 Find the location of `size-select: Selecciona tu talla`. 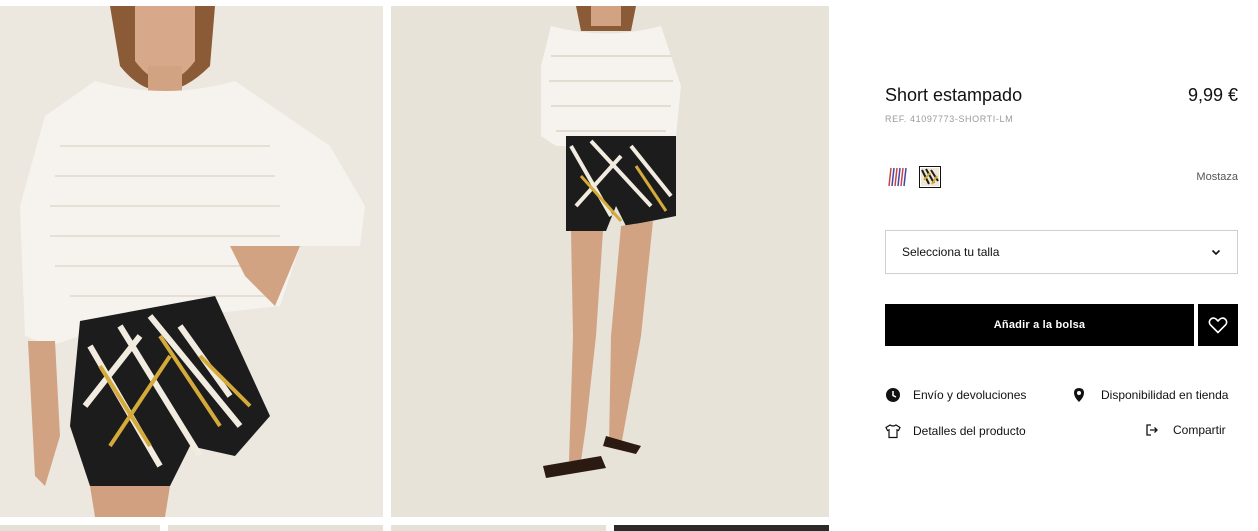

size-select: Selecciona tu talla is located at coordinates (1061, 252).